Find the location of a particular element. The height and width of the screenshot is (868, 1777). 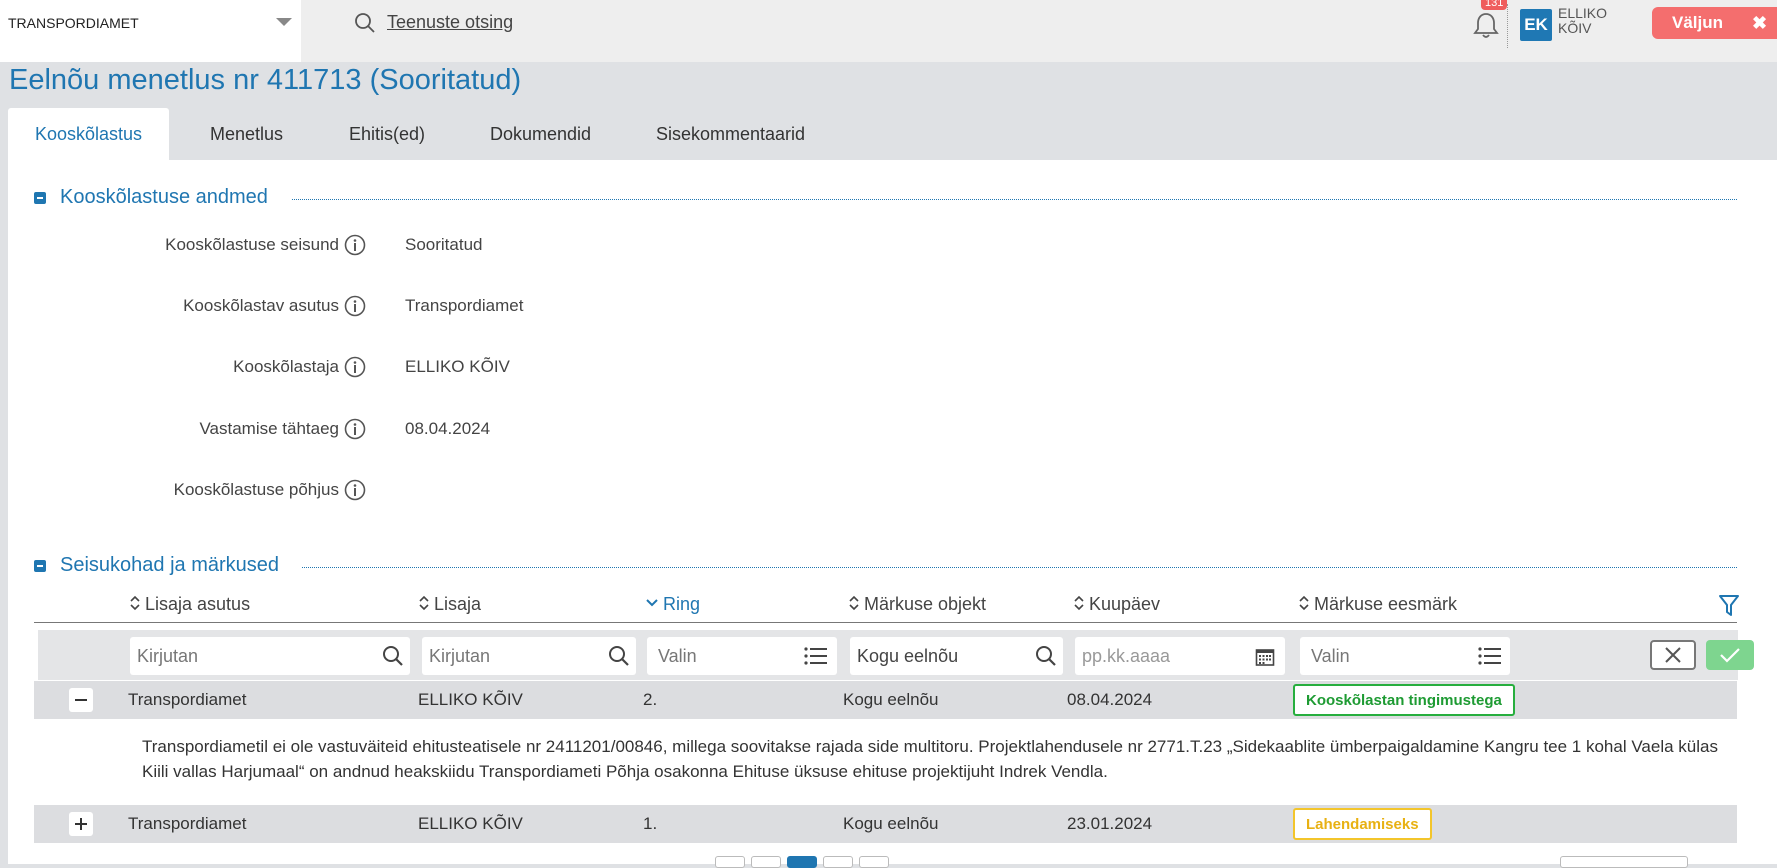

filter-object-value: Kogu eelnõu is located at coordinates (908, 656).